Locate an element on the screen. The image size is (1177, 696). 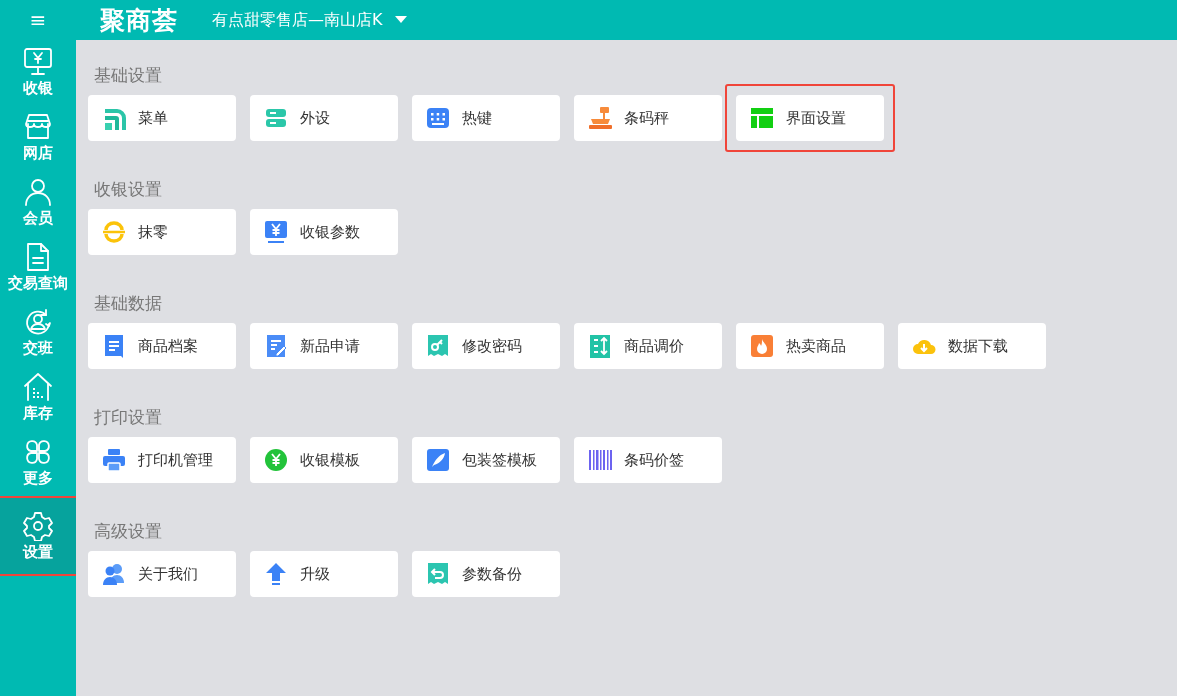
document-pencil-icon is located at coordinates (276, 346).